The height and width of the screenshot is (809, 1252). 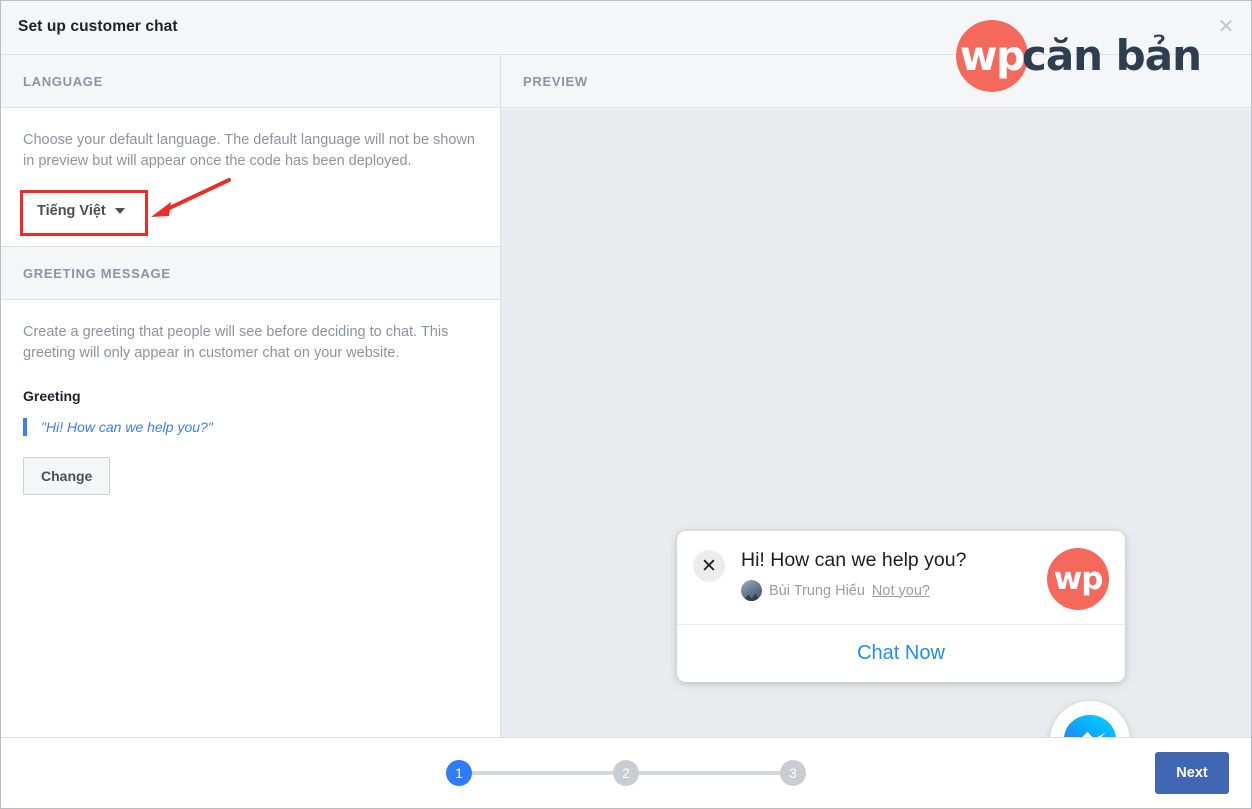 I want to click on language-dropdown-wrapper: Tiếng Việt, so click(x=125, y=207).